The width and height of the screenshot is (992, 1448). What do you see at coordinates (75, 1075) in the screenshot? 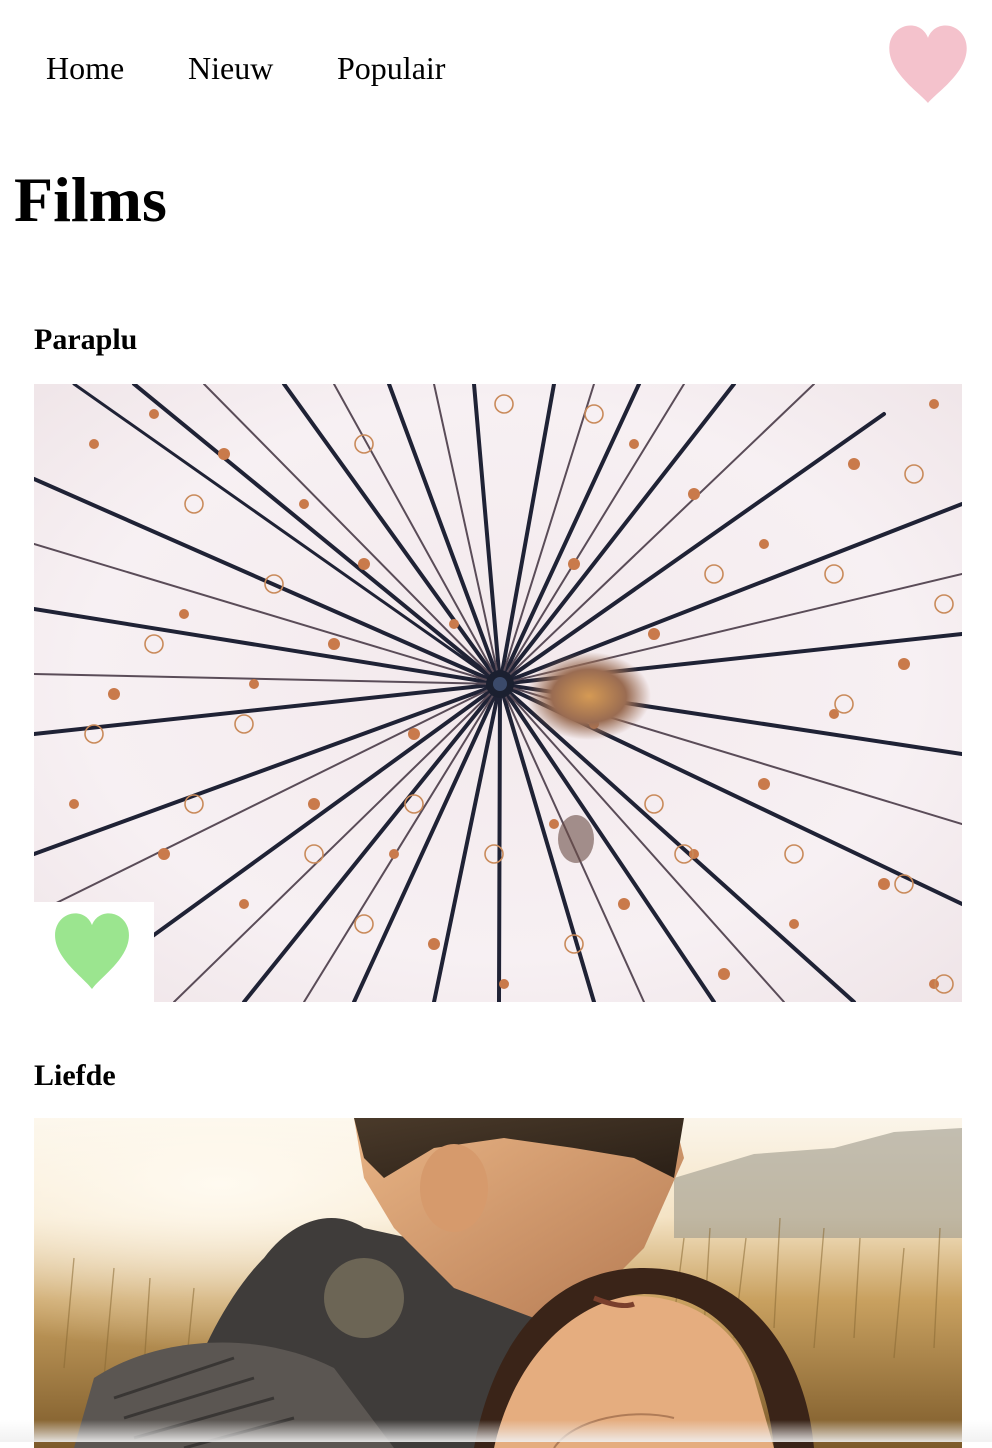
I see `film-title: Liefde` at bounding box center [75, 1075].